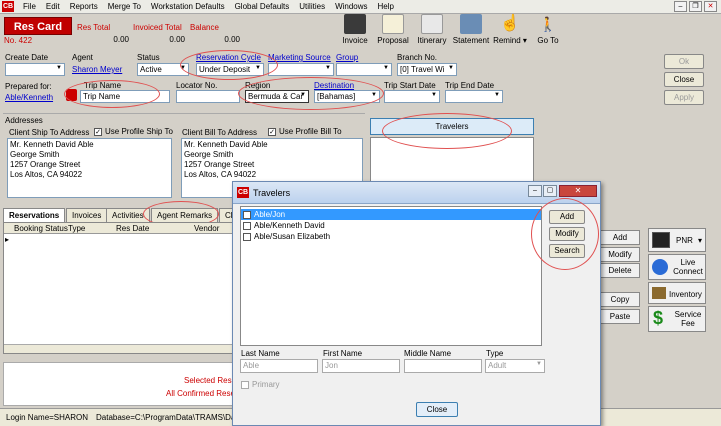 The height and width of the screenshot is (426, 721). Describe the element at coordinates (343, 353) in the screenshot. I see `first-name-label: First Name` at that location.